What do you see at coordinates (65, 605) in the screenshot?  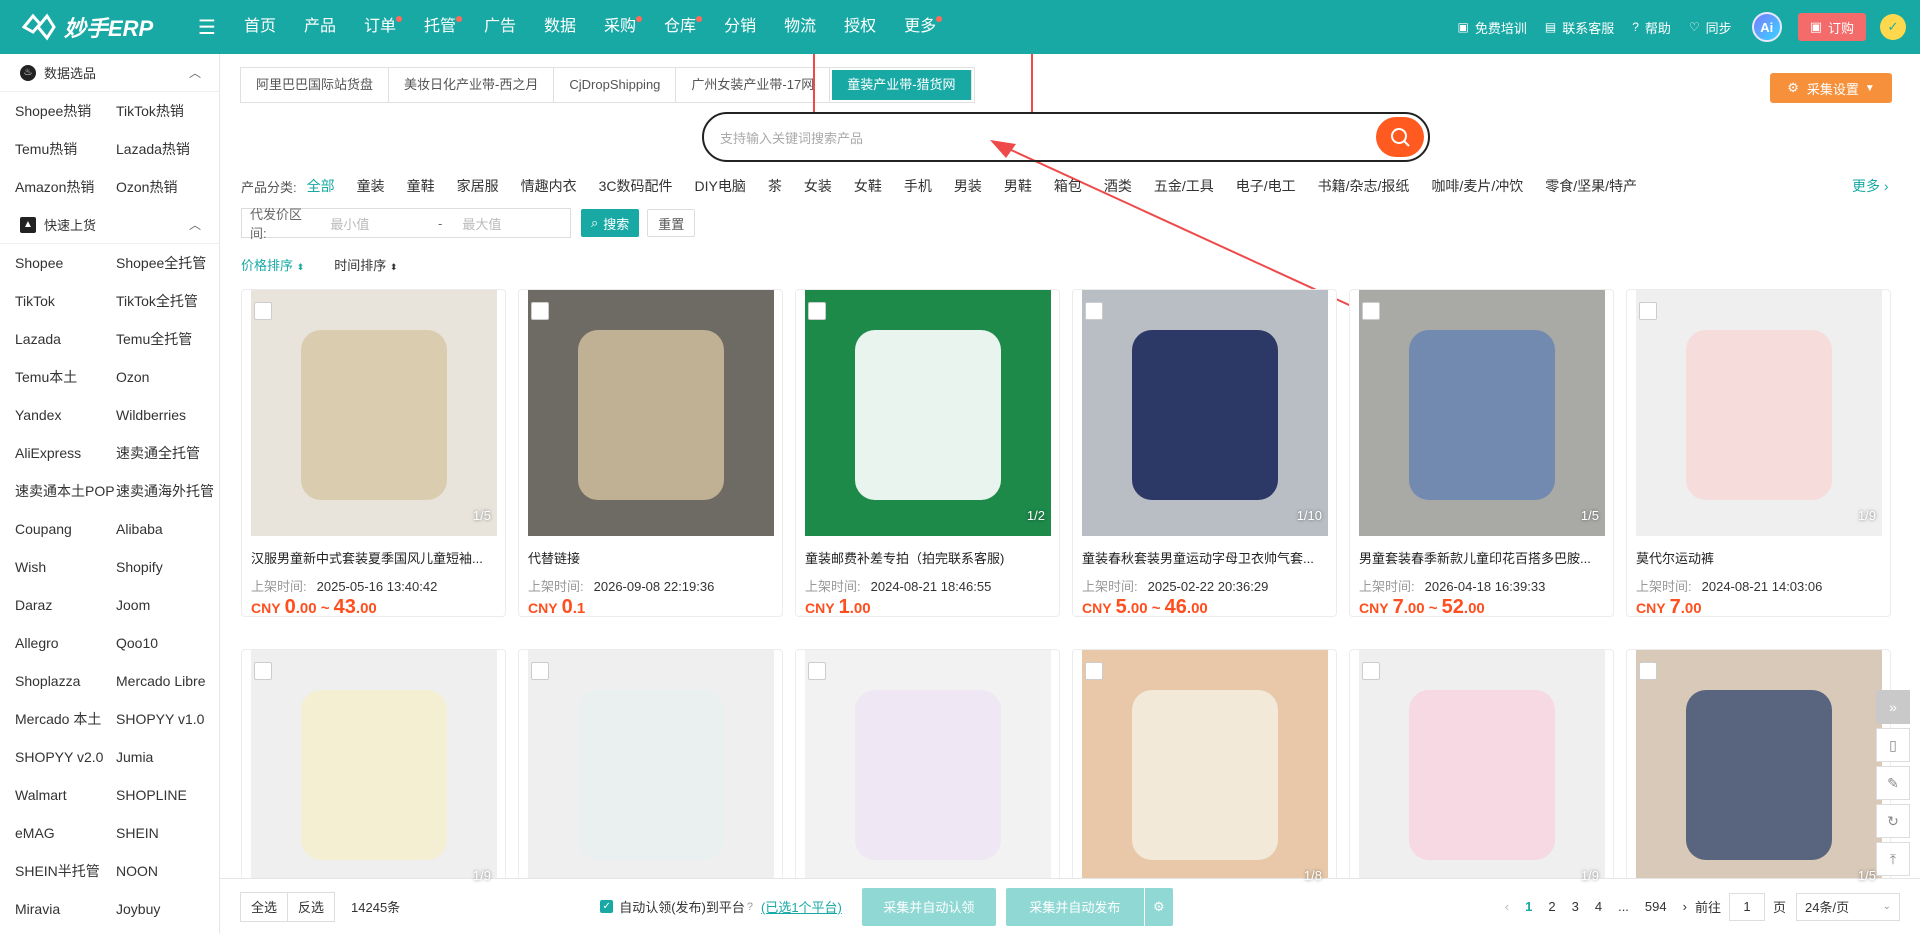 I see `sidebar-item: Daraz` at bounding box center [65, 605].